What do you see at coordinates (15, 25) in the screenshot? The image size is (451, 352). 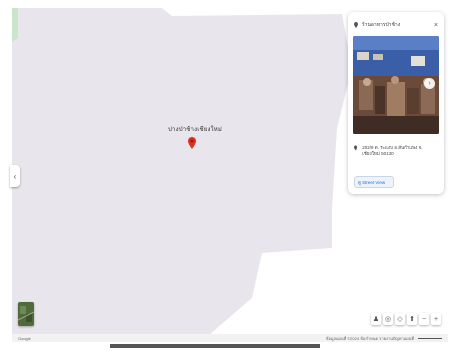 I see `map-area-park` at bounding box center [15, 25].